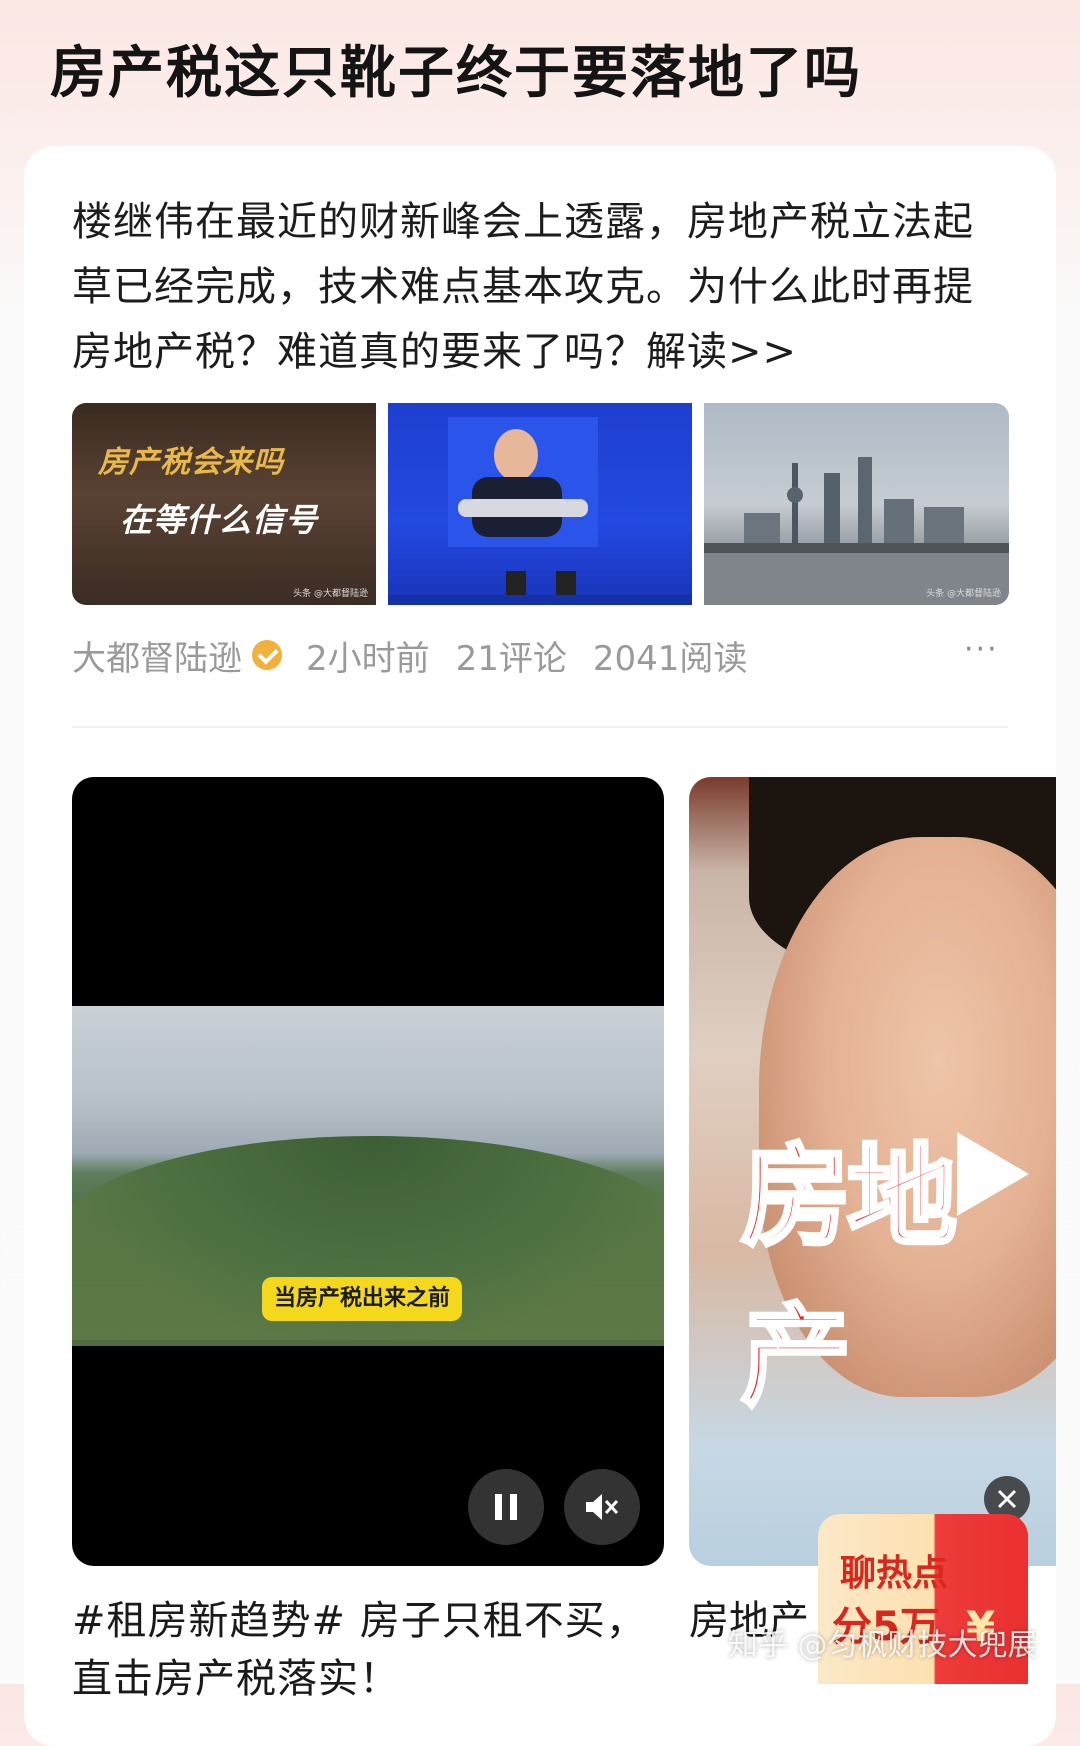 This screenshot has width=1080, height=1746. Describe the element at coordinates (540, 511) in the screenshot. I see `conference-photo` at that location.